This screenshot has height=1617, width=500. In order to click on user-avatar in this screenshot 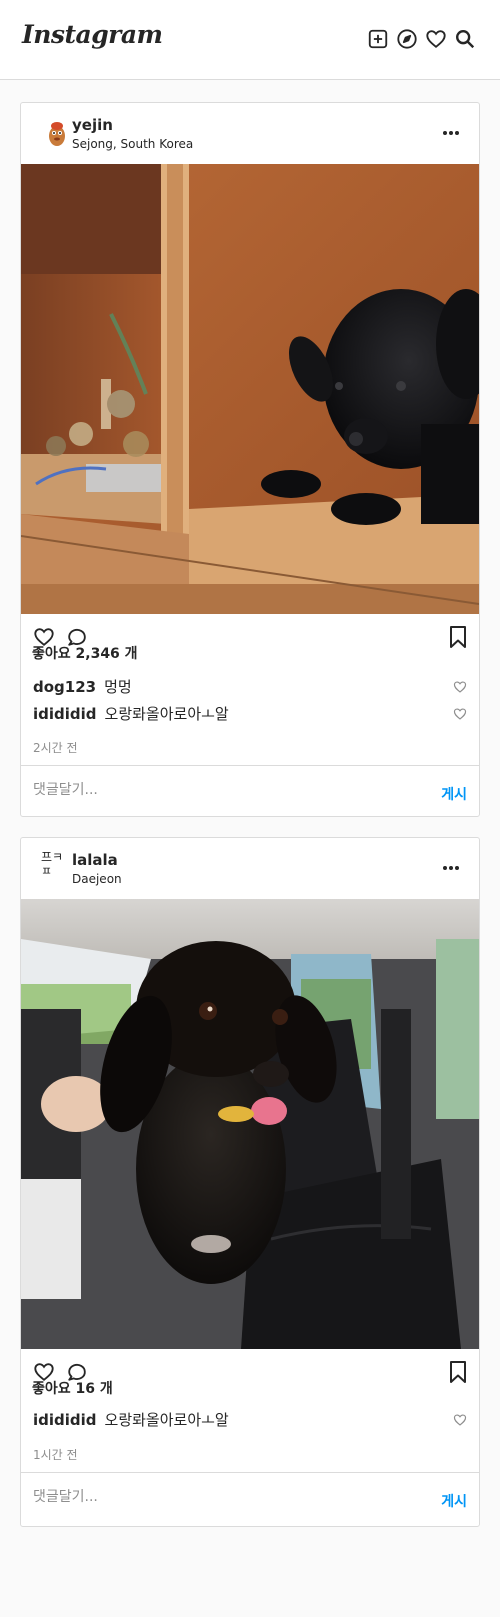, I will do `click(57, 133)`.